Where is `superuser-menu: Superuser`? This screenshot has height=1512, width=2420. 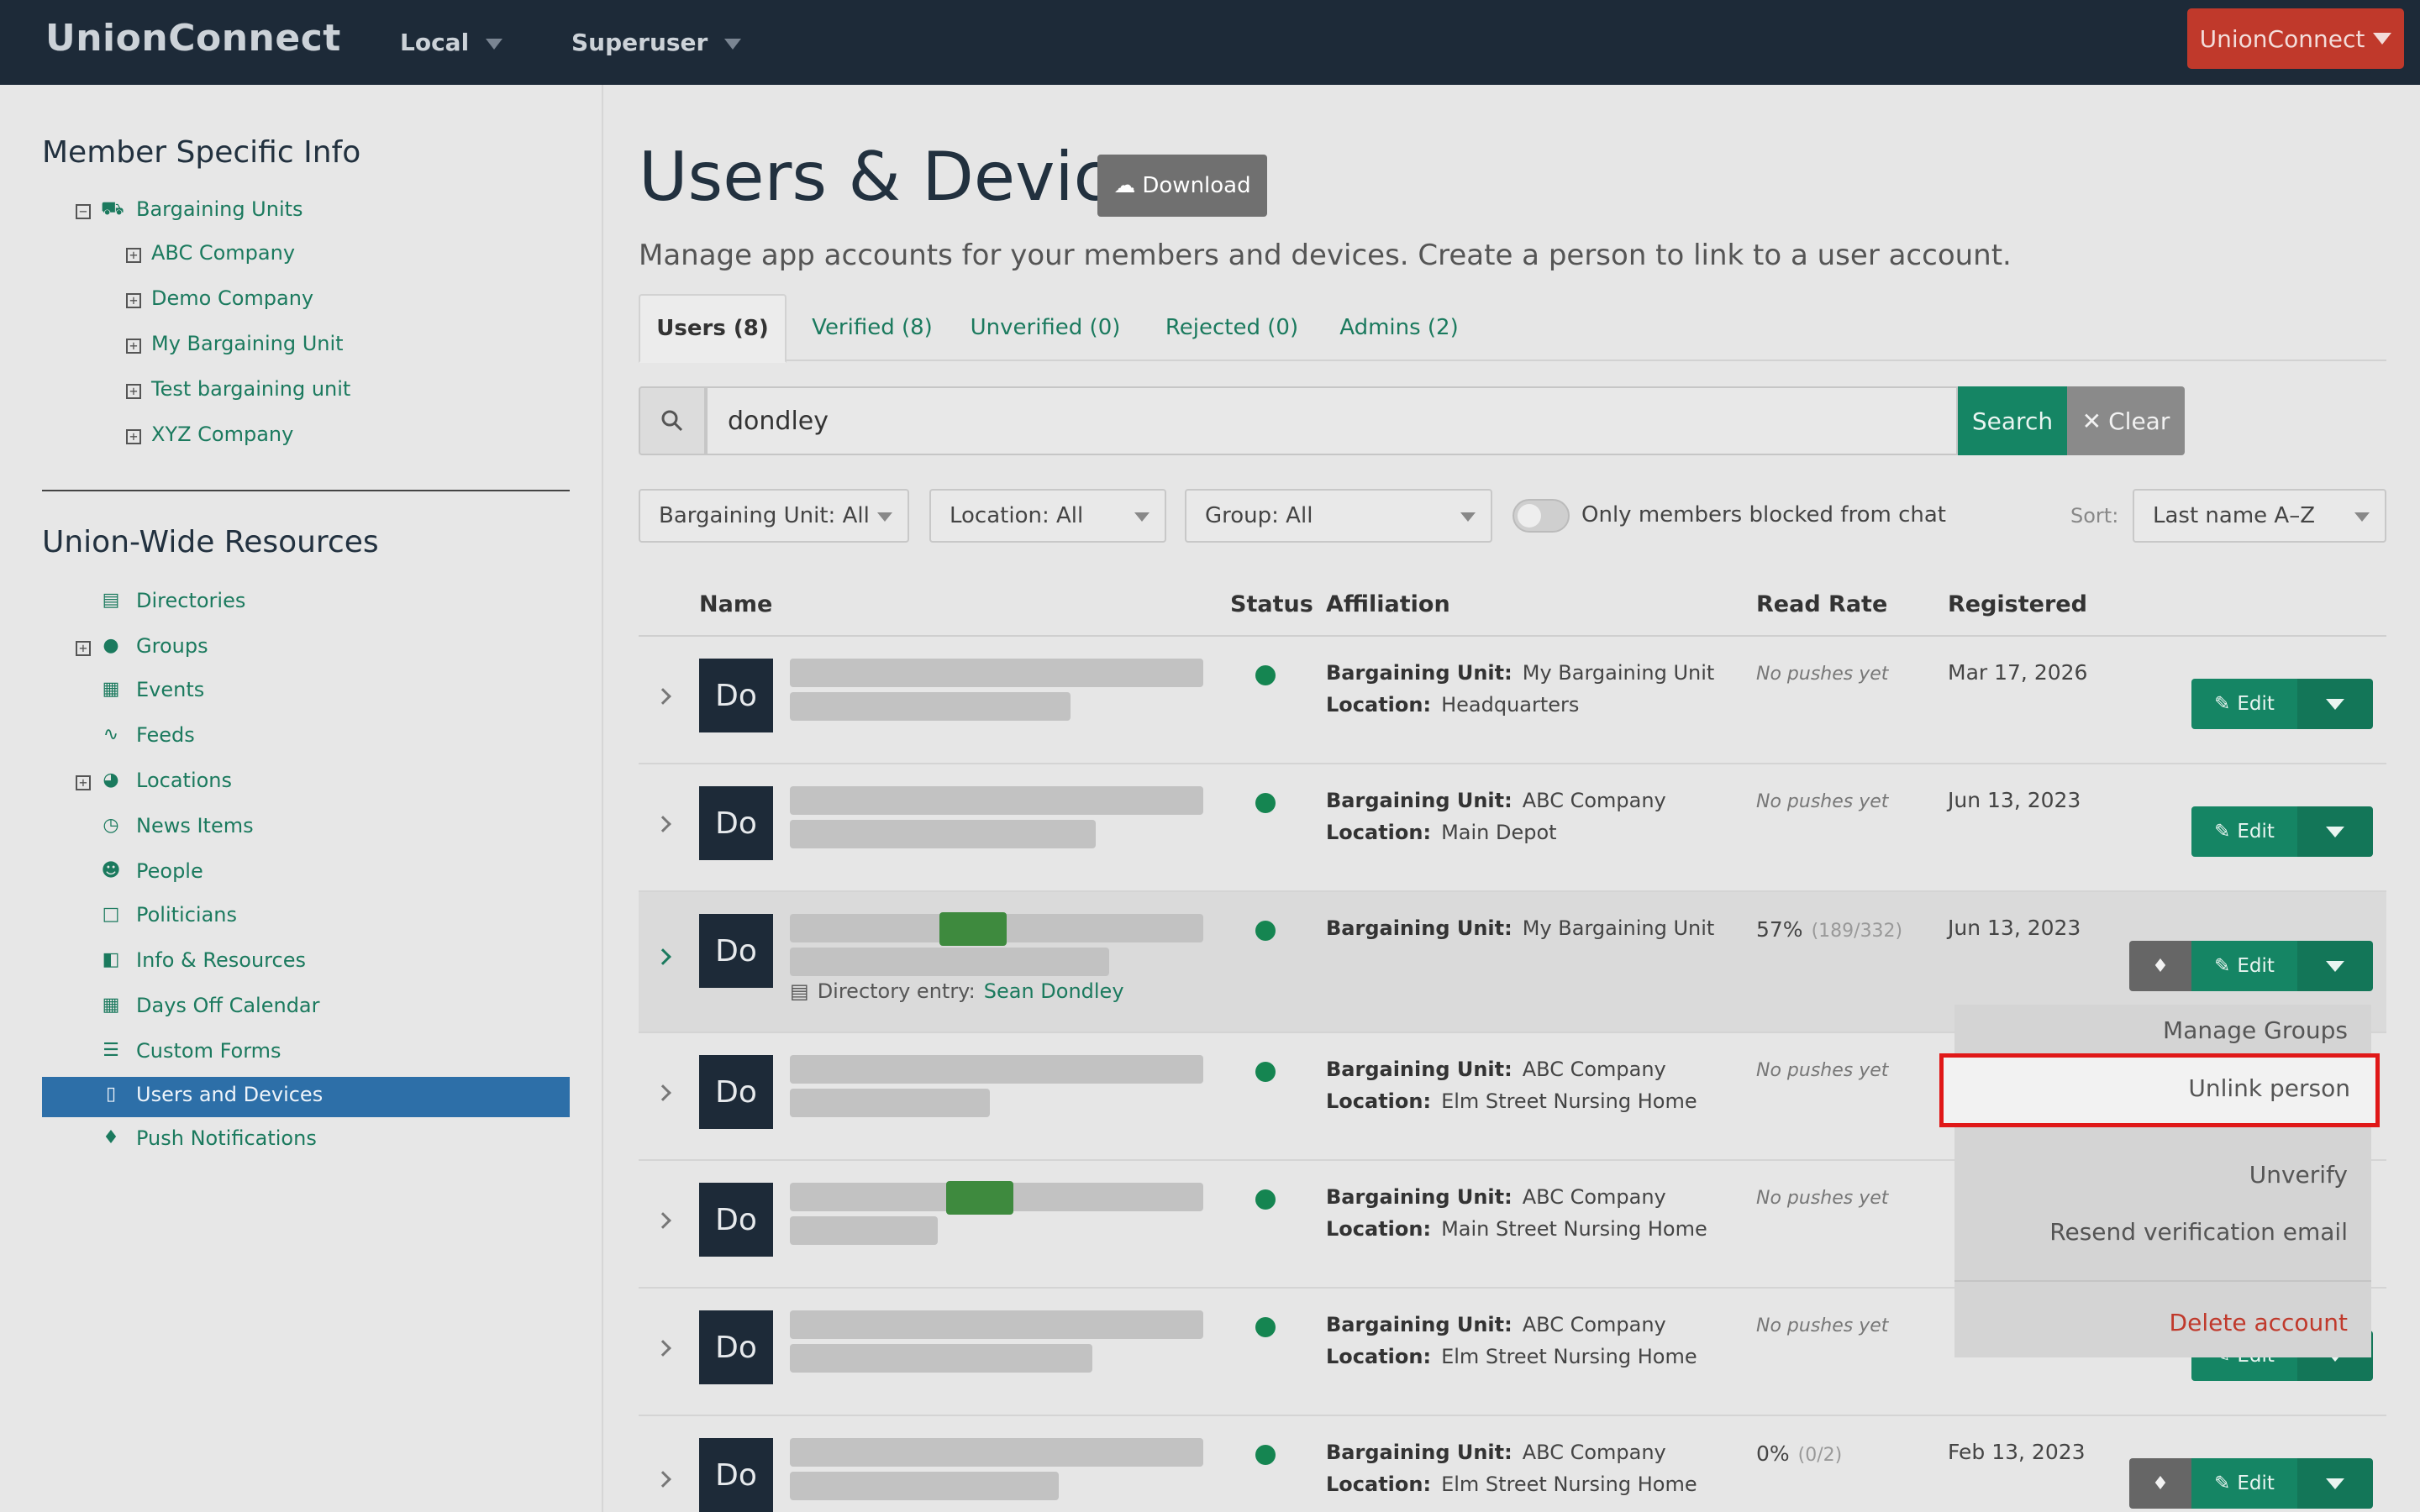
superuser-menu: Superuser is located at coordinates (657, 42).